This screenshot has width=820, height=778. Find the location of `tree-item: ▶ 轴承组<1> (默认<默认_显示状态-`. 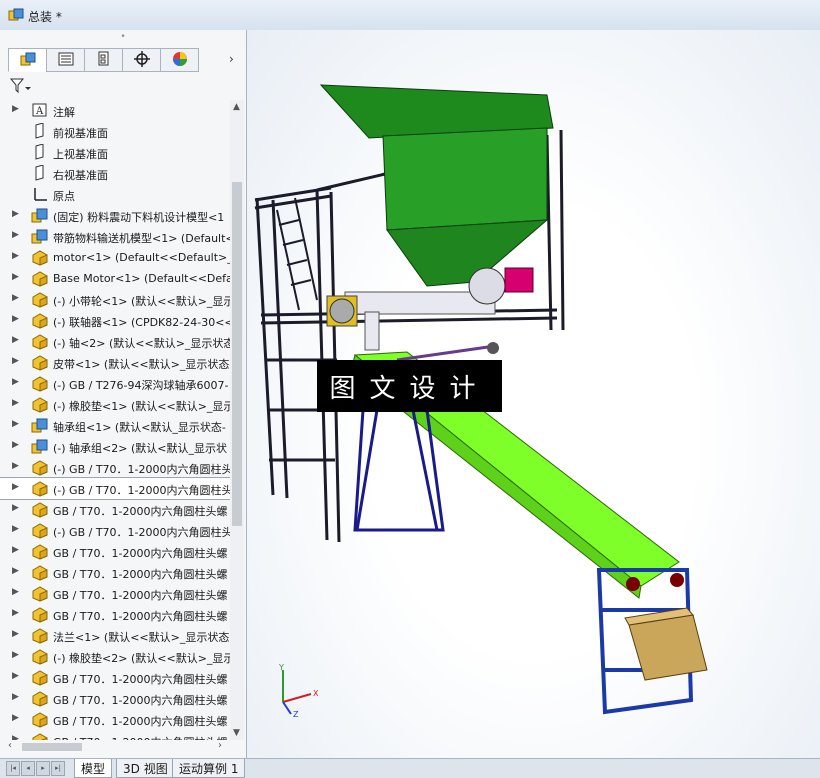

tree-item: ▶ 轴承组<1> (默认<默认_显示状态- is located at coordinates (115, 425).